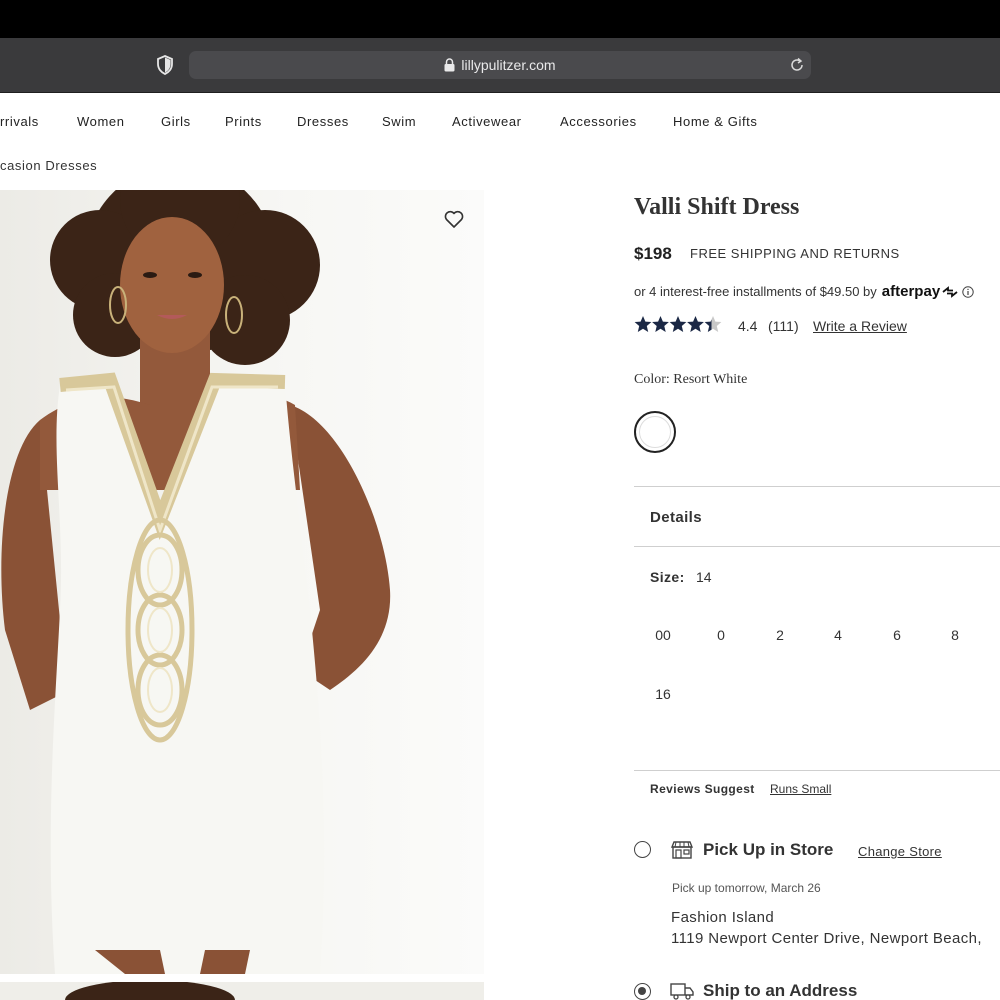 The image size is (1000, 1000). What do you see at coordinates (19, 121) in the screenshot?
I see `nav-new-arrivals: rrivals` at bounding box center [19, 121].